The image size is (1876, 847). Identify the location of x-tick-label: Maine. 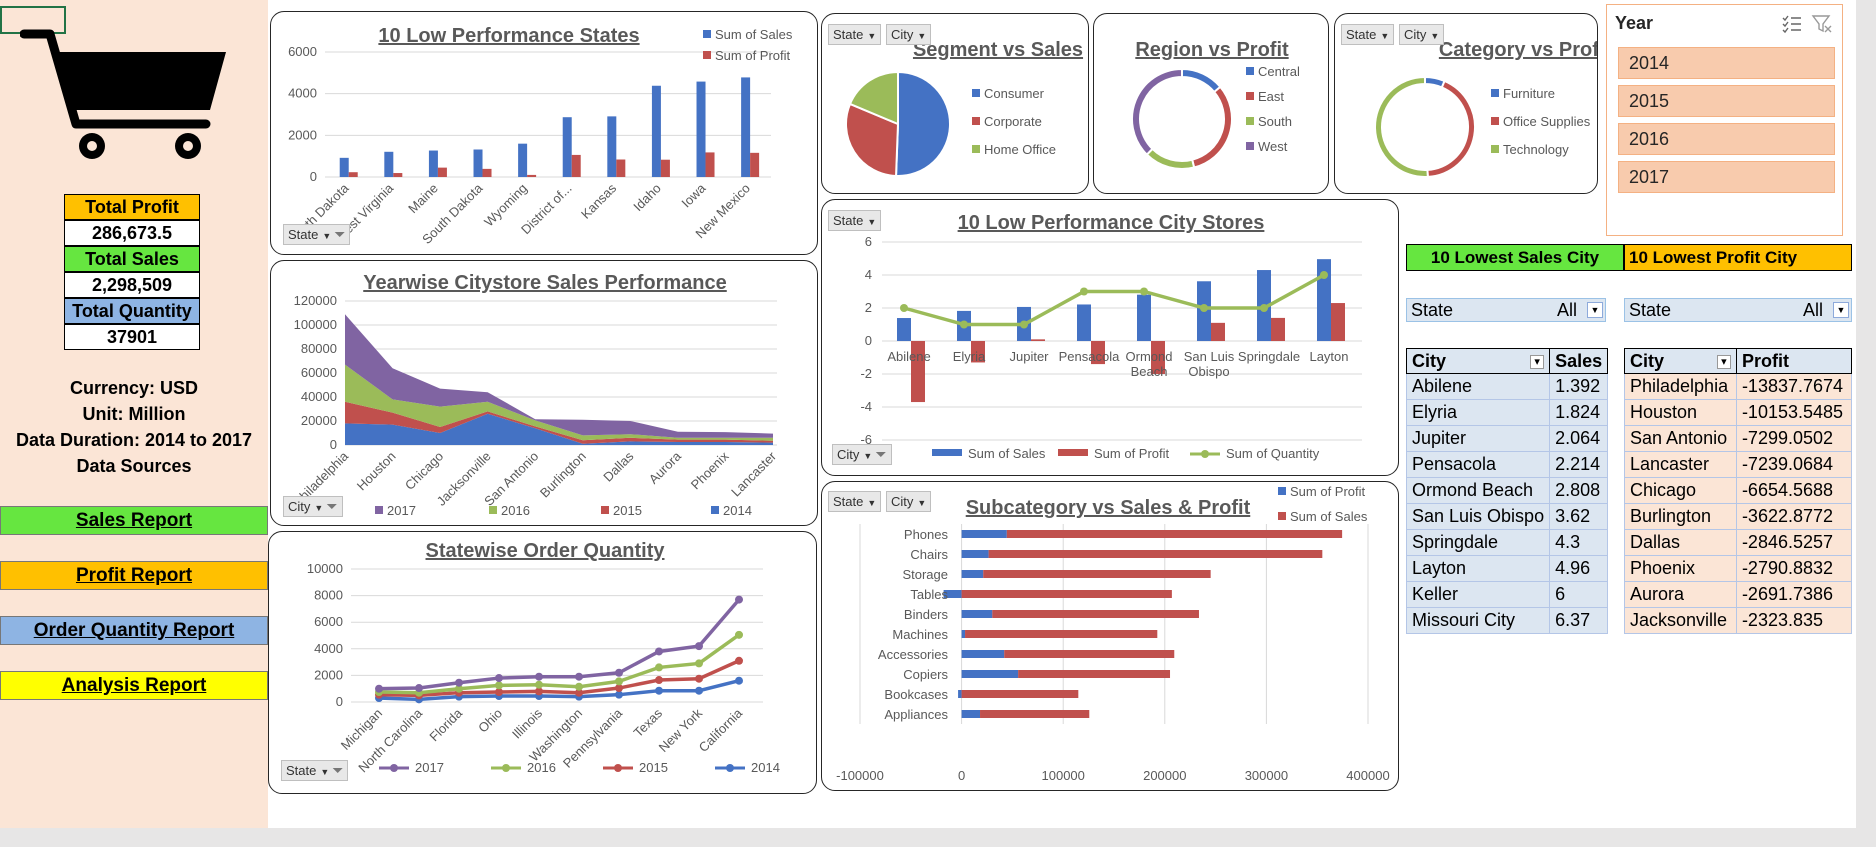
(423, 199).